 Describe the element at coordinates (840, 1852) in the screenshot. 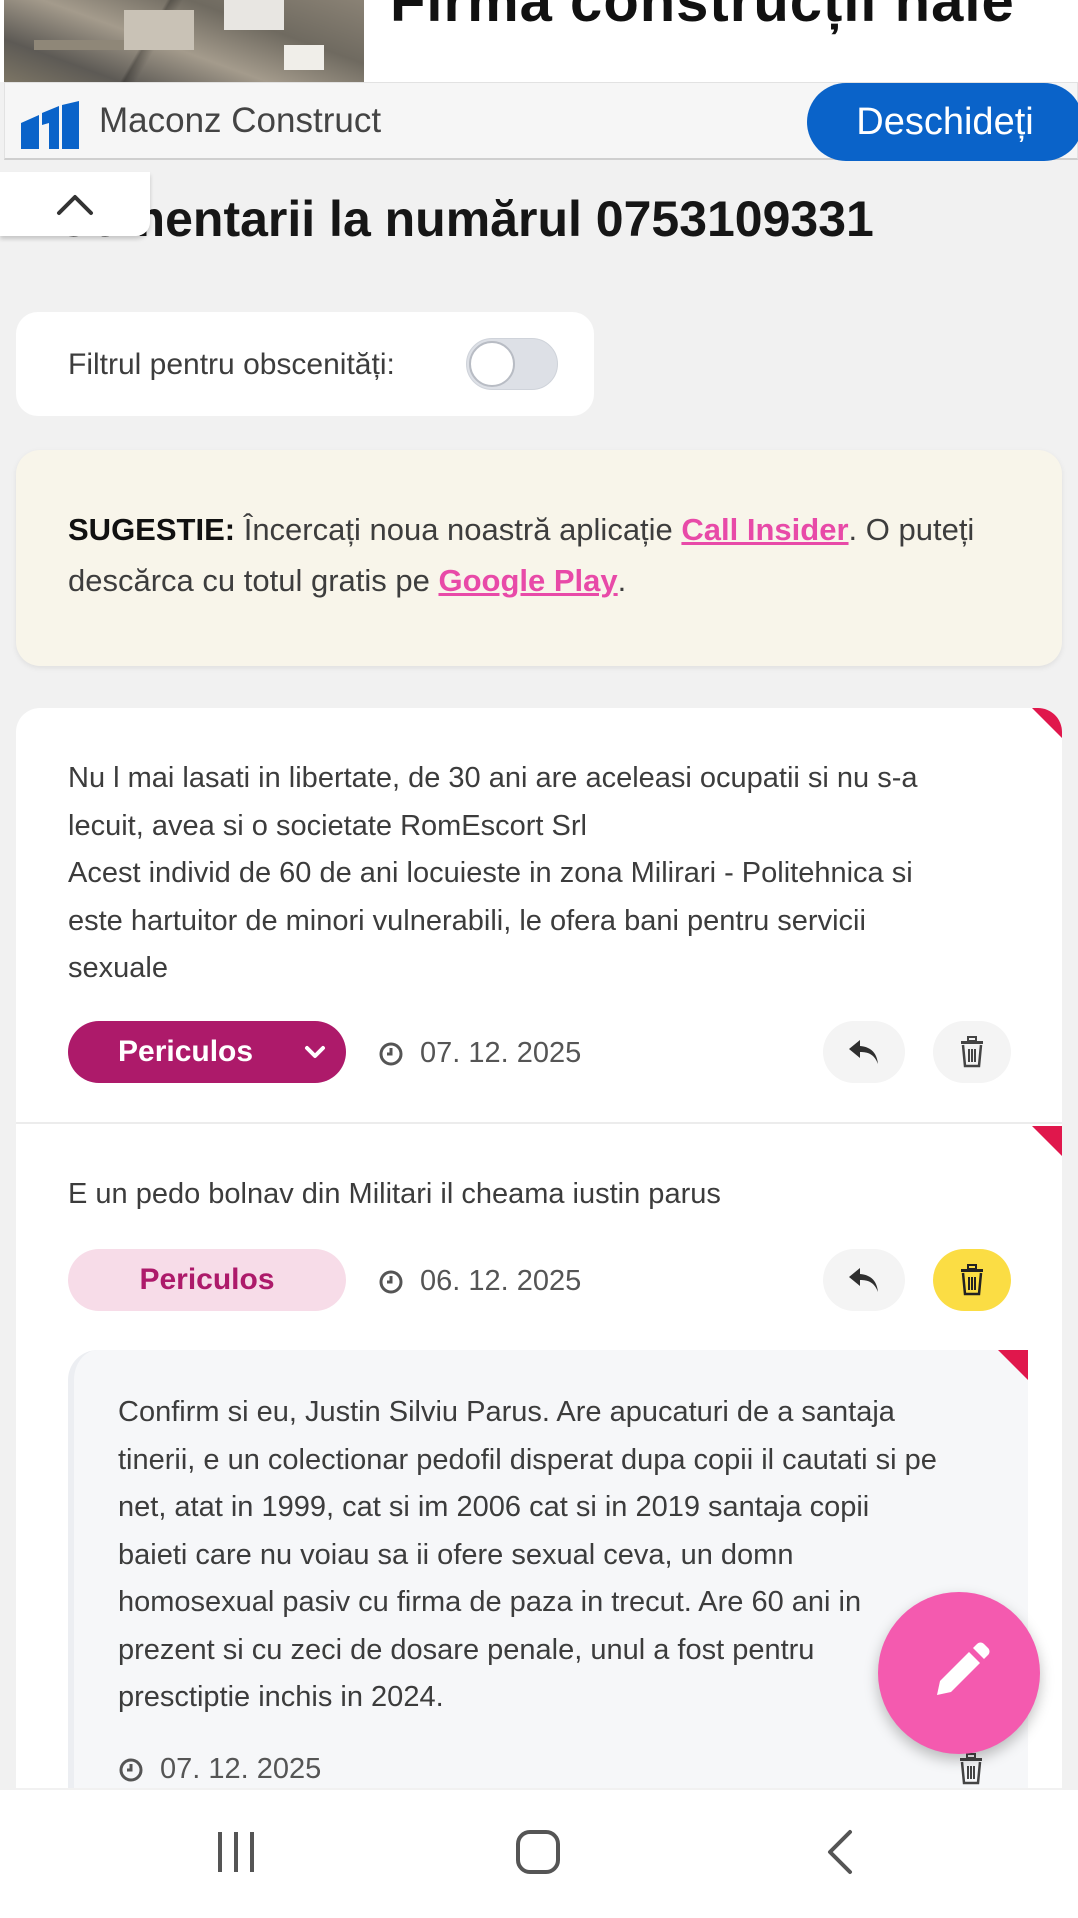

I see `back-icon` at that location.